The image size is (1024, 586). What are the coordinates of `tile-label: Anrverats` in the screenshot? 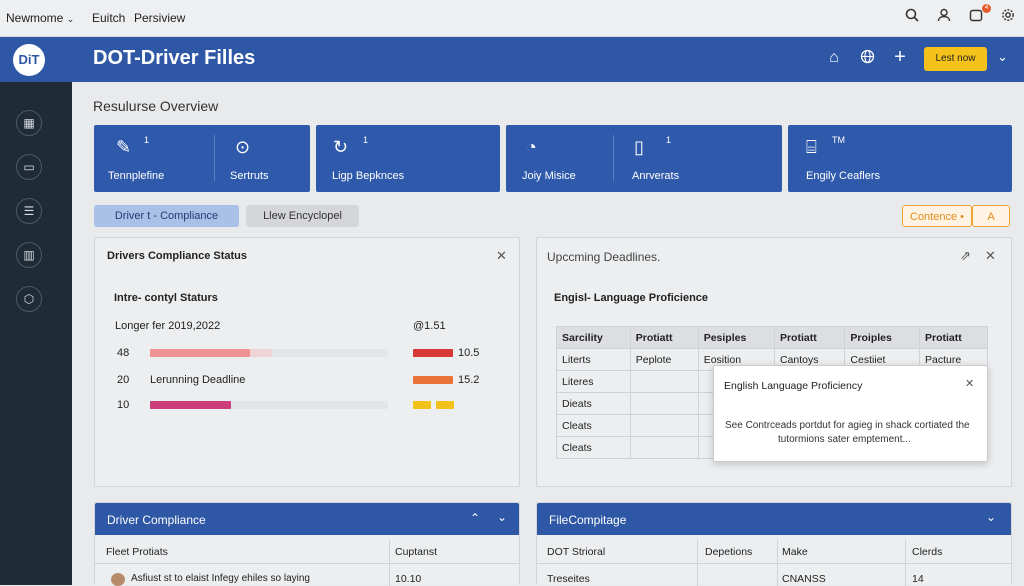 It's located at (656, 176).